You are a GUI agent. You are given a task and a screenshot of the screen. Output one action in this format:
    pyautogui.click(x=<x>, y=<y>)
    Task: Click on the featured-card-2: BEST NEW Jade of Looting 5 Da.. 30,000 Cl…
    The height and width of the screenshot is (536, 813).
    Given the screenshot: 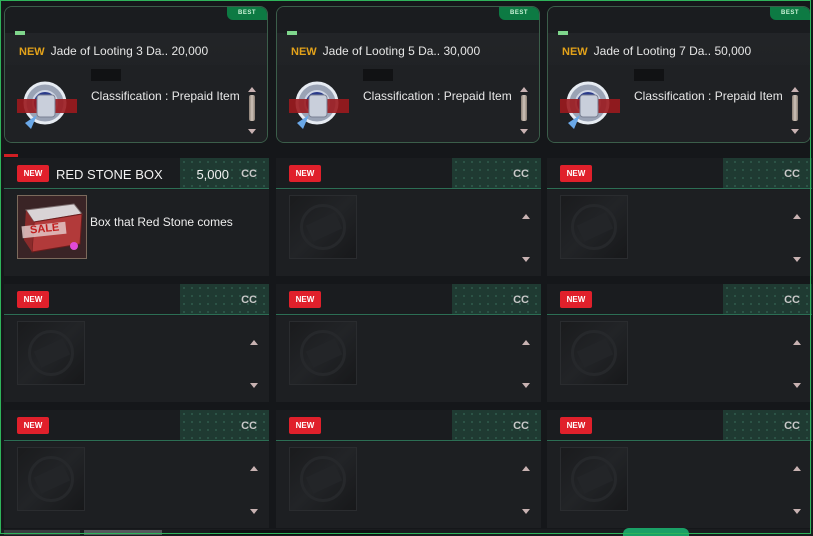 What is the action you would take?
    pyautogui.click(x=408, y=74)
    